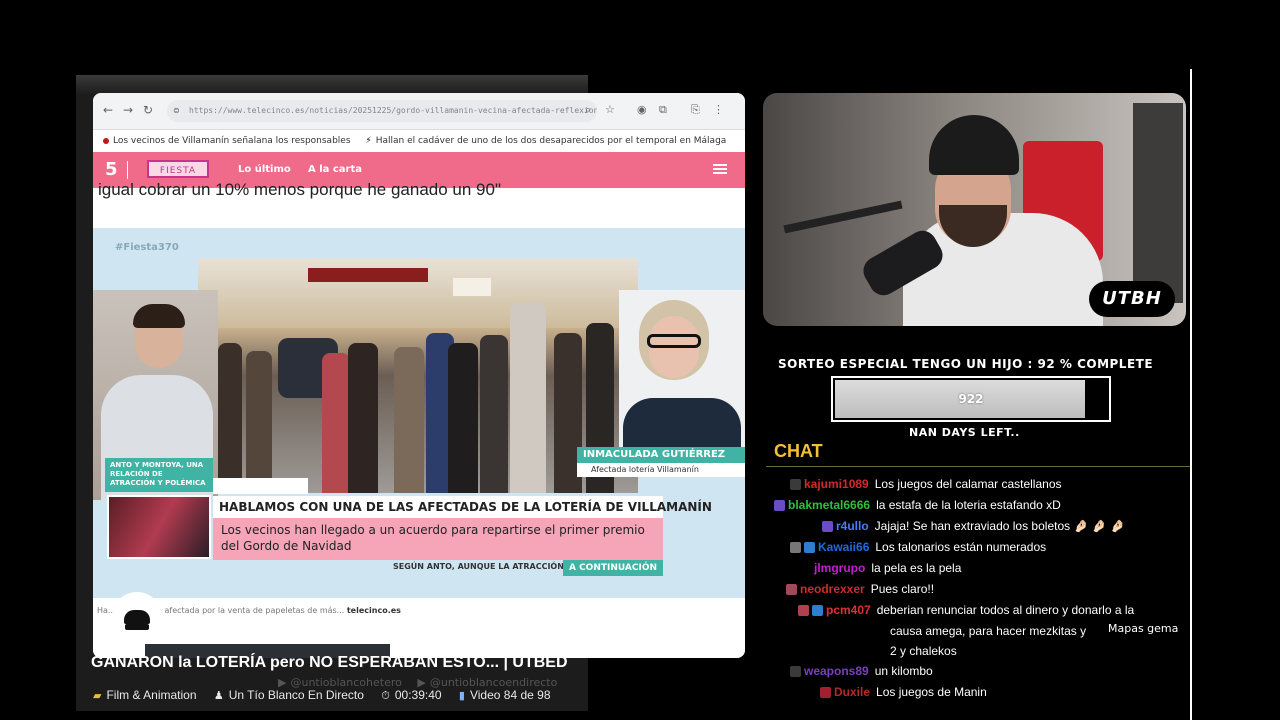 This screenshot has width=1280, height=720. What do you see at coordinates (848, 610) in the screenshot?
I see `chat-username: pcm407` at bounding box center [848, 610].